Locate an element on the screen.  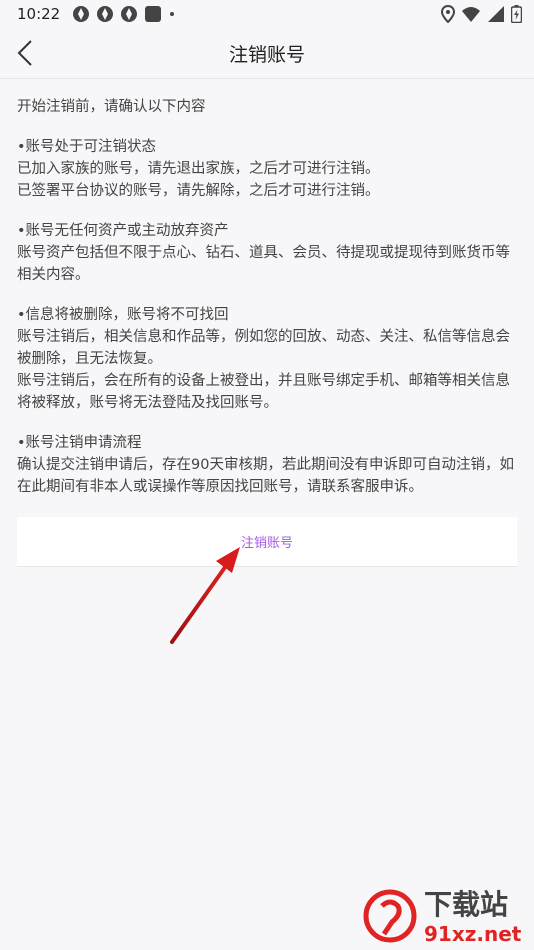
cancel-account-button: 注销账号 is located at coordinates (267, 542).